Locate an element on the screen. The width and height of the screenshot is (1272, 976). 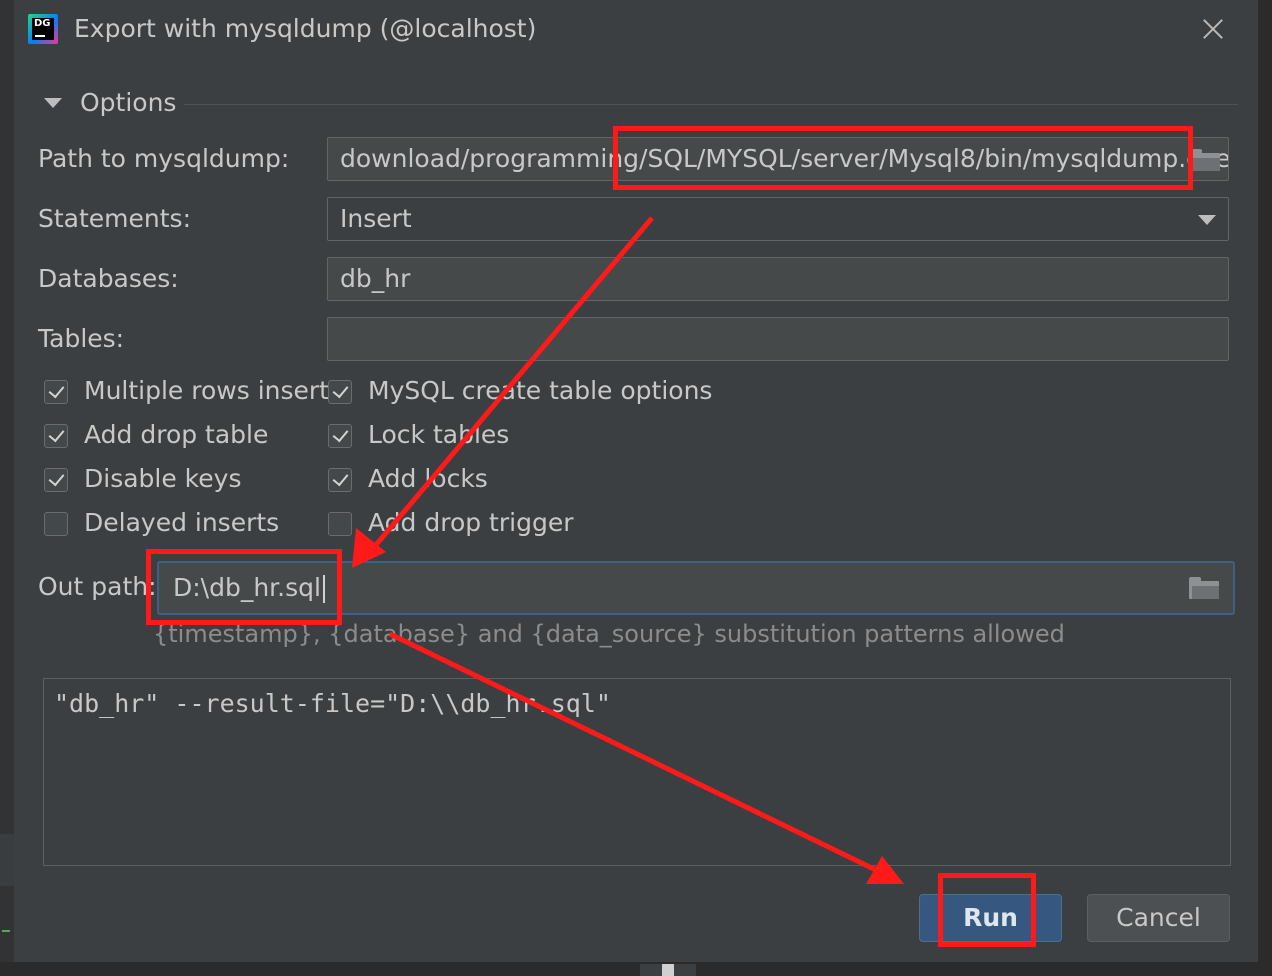
checkbox-label: Lock tables is located at coordinates (439, 434).